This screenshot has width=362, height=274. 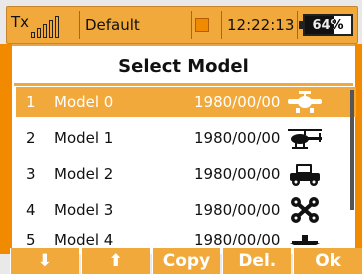 I want to click on signal-strength-icon, so click(x=45, y=27).